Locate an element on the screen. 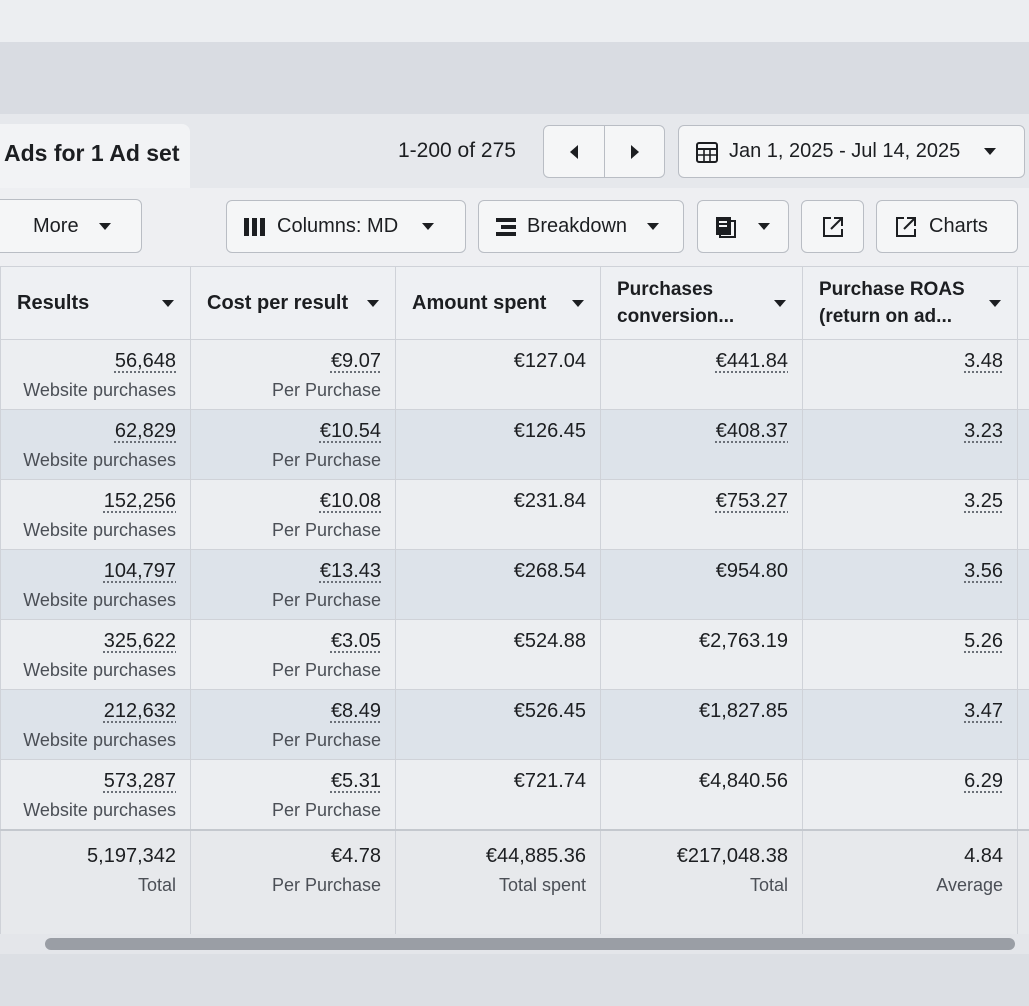  results-cell: 152,256 Website purchases is located at coordinates (95, 514).